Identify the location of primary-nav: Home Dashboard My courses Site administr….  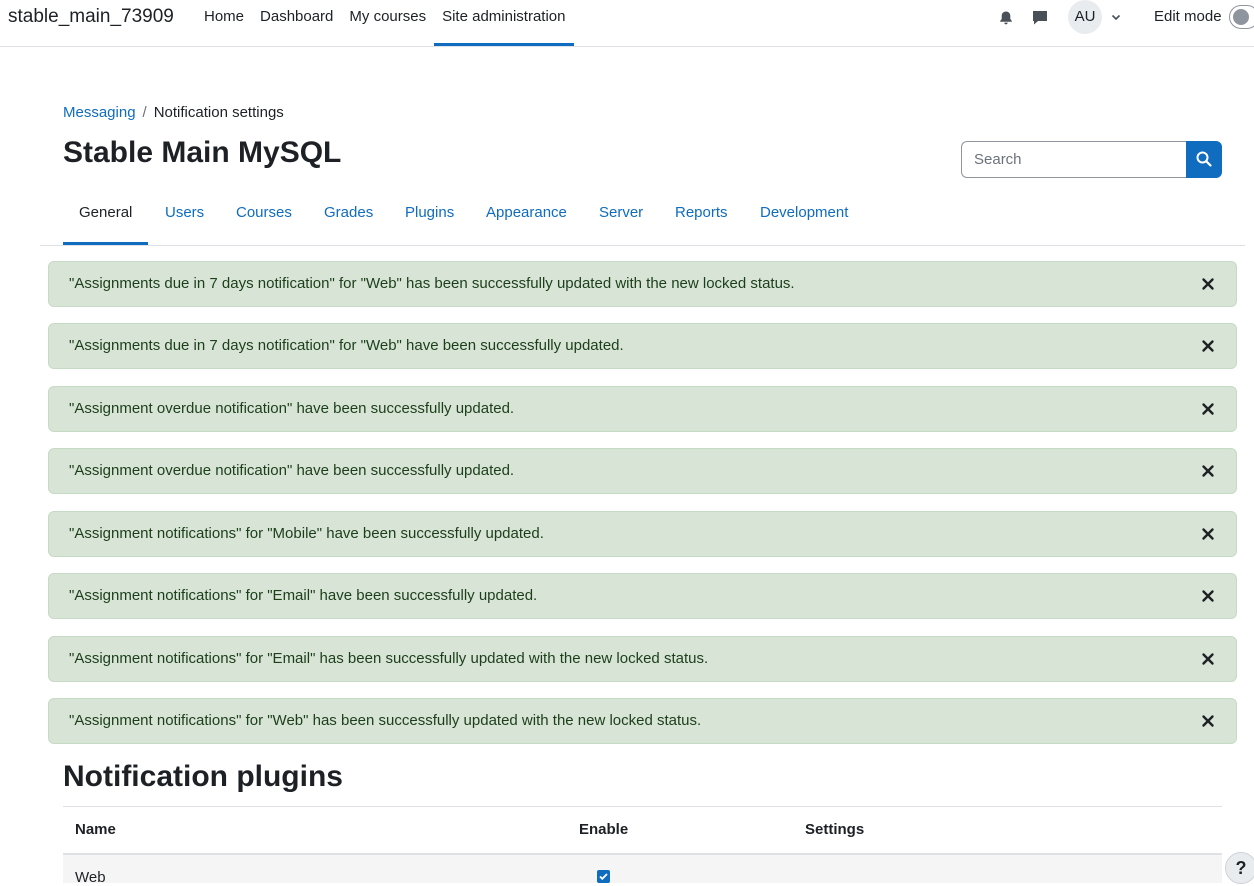
(385, 23).